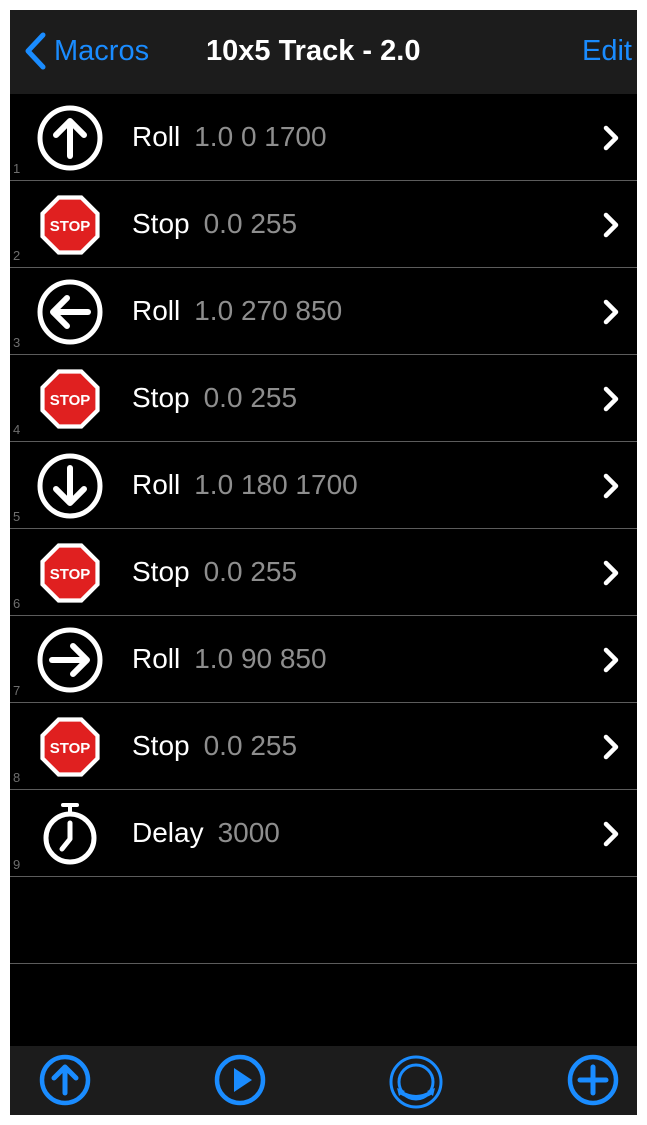 This screenshot has height=1125, width=647. I want to click on device-rotate-icon, so click(415, 1082).